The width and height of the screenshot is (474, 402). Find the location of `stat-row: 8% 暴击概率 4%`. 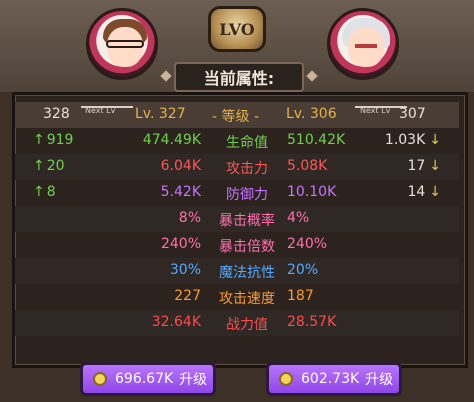

stat-row: 8% 暴击概率 4% is located at coordinates (237, 219).